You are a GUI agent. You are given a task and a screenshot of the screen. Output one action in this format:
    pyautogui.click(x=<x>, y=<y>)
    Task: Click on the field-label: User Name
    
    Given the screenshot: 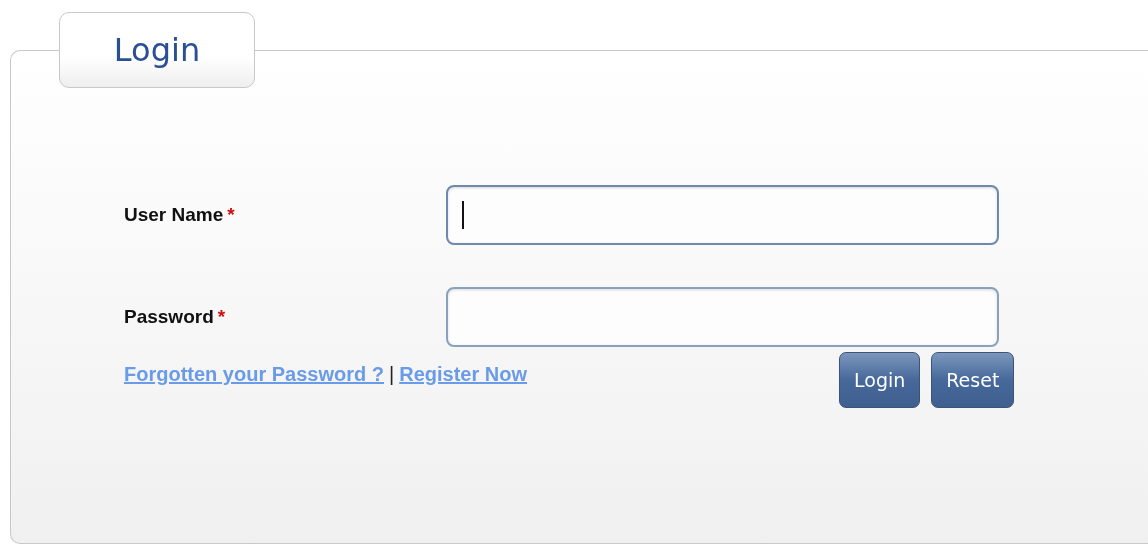 What is the action you would take?
    pyautogui.click(x=174, y=215)
    